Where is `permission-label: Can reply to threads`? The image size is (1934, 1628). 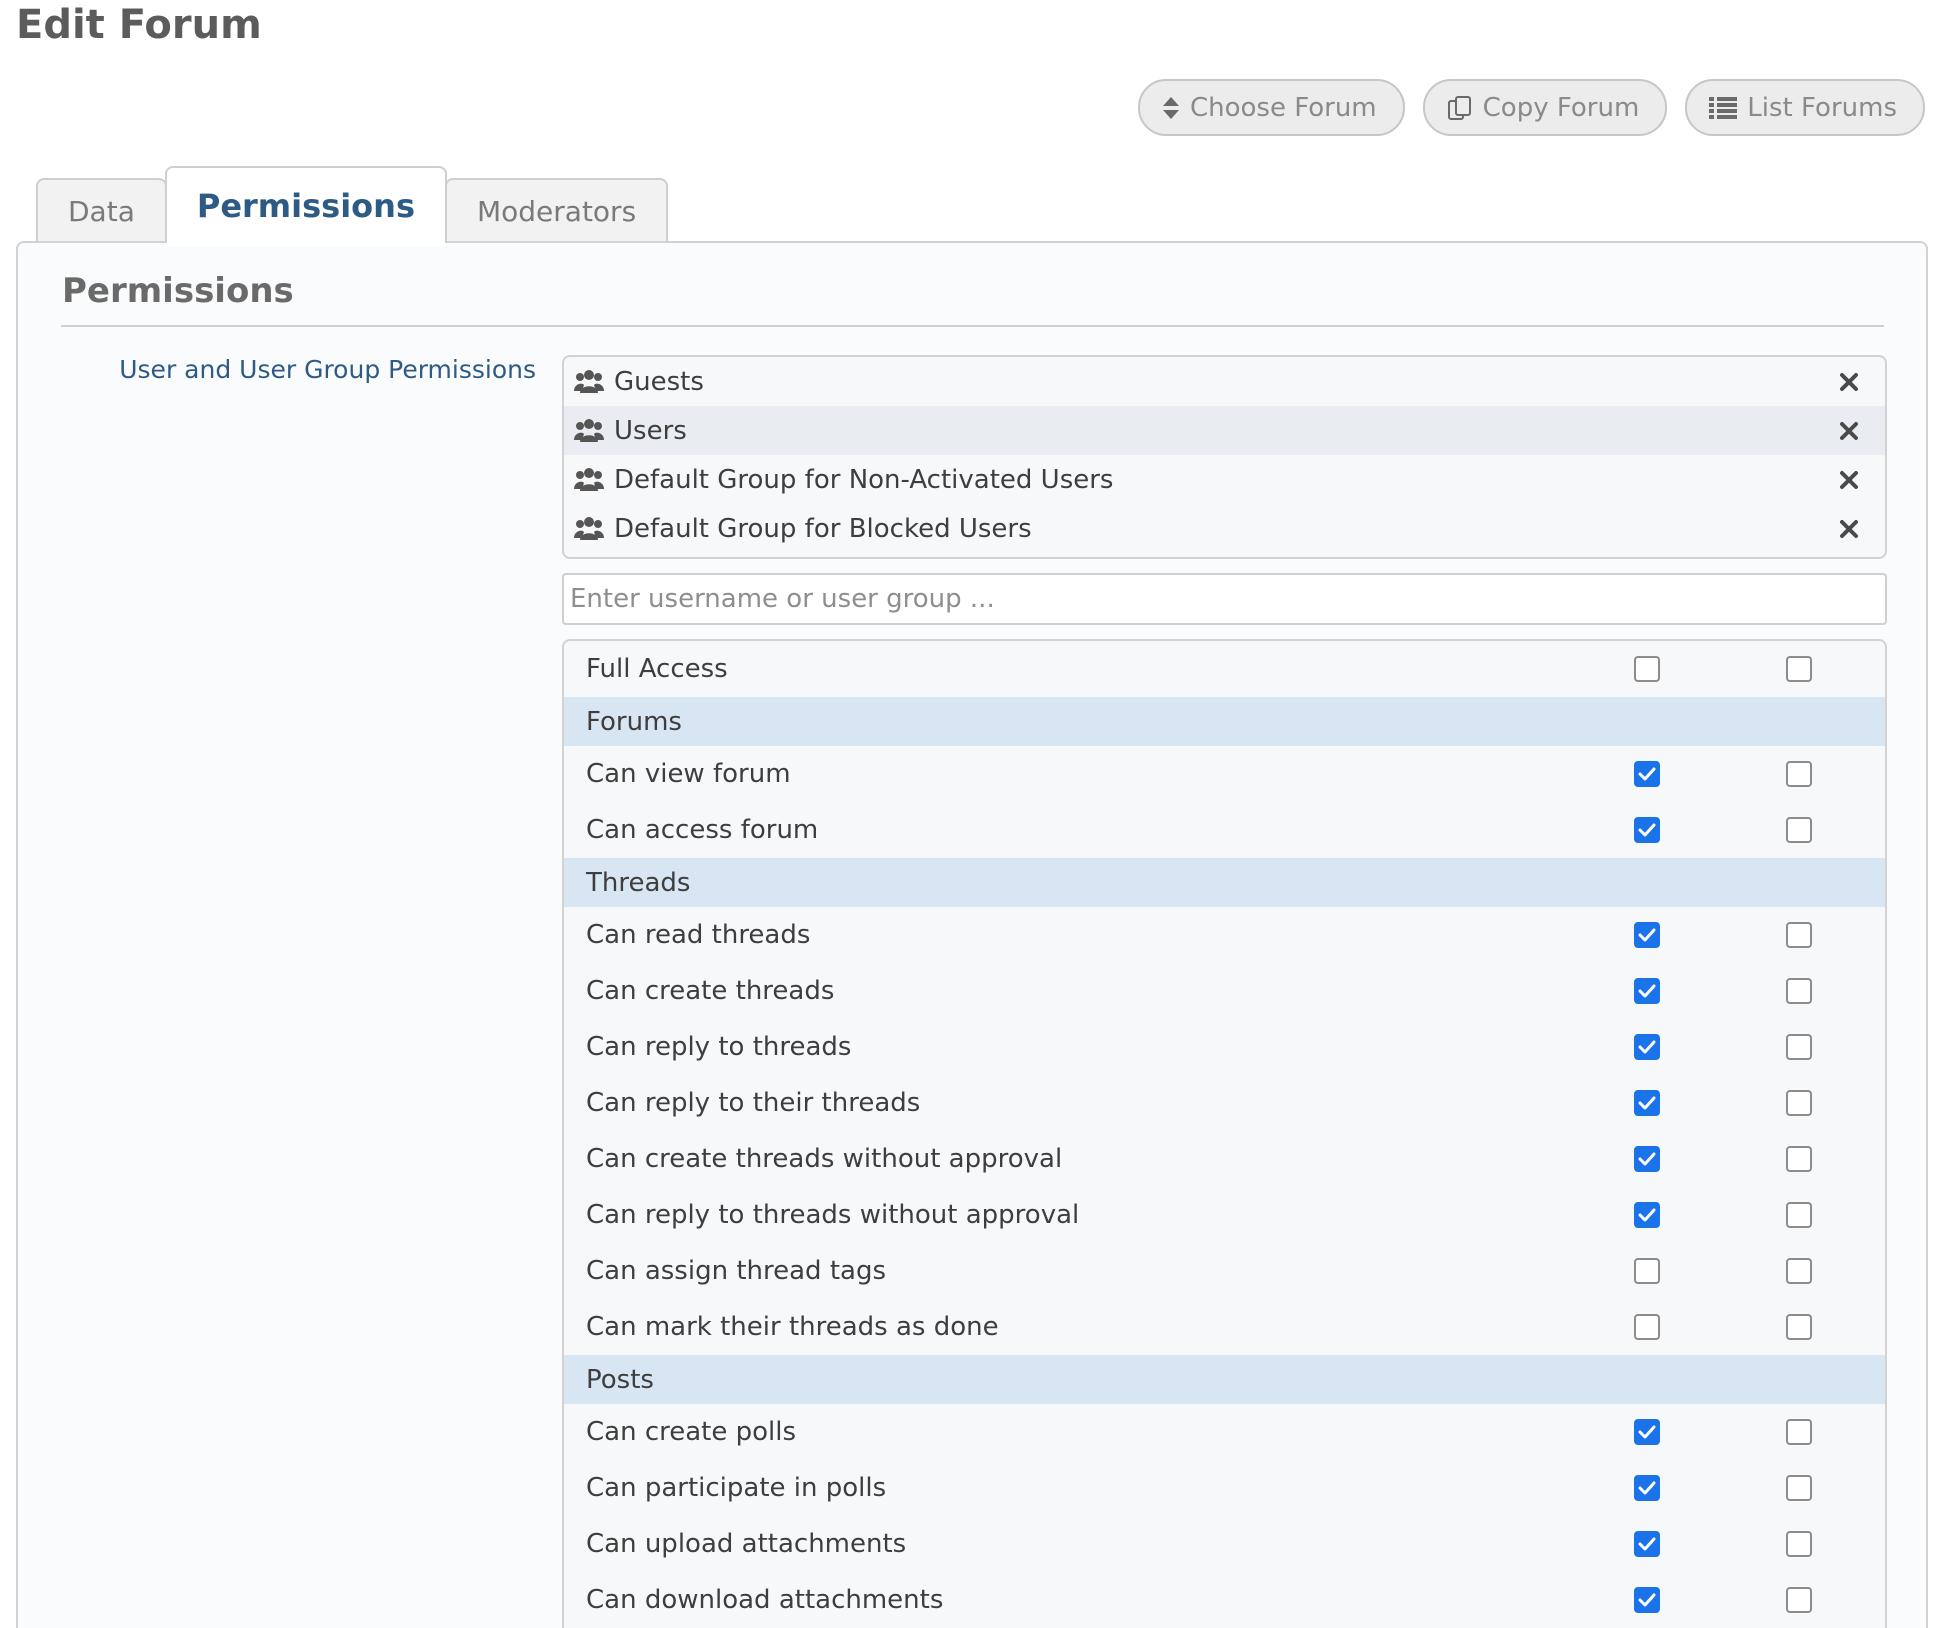 permission-label: Can reply to threads is located at coordinates (719, 1047).